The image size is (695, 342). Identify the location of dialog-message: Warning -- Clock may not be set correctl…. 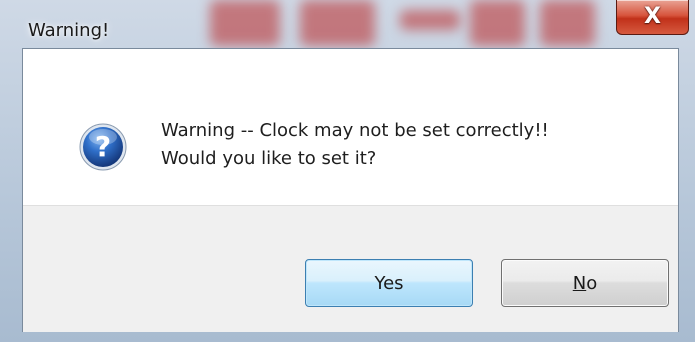
(355, 145).